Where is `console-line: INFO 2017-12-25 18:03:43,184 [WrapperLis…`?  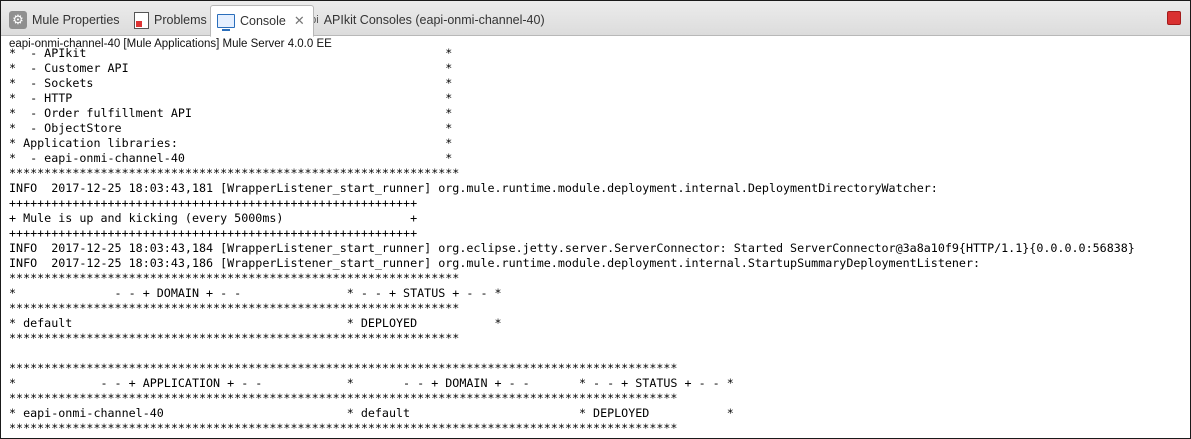 console-line: INFO 2017-12-25 18:03:43,184 [WrapperLis… is located at coordinates (572, 248).